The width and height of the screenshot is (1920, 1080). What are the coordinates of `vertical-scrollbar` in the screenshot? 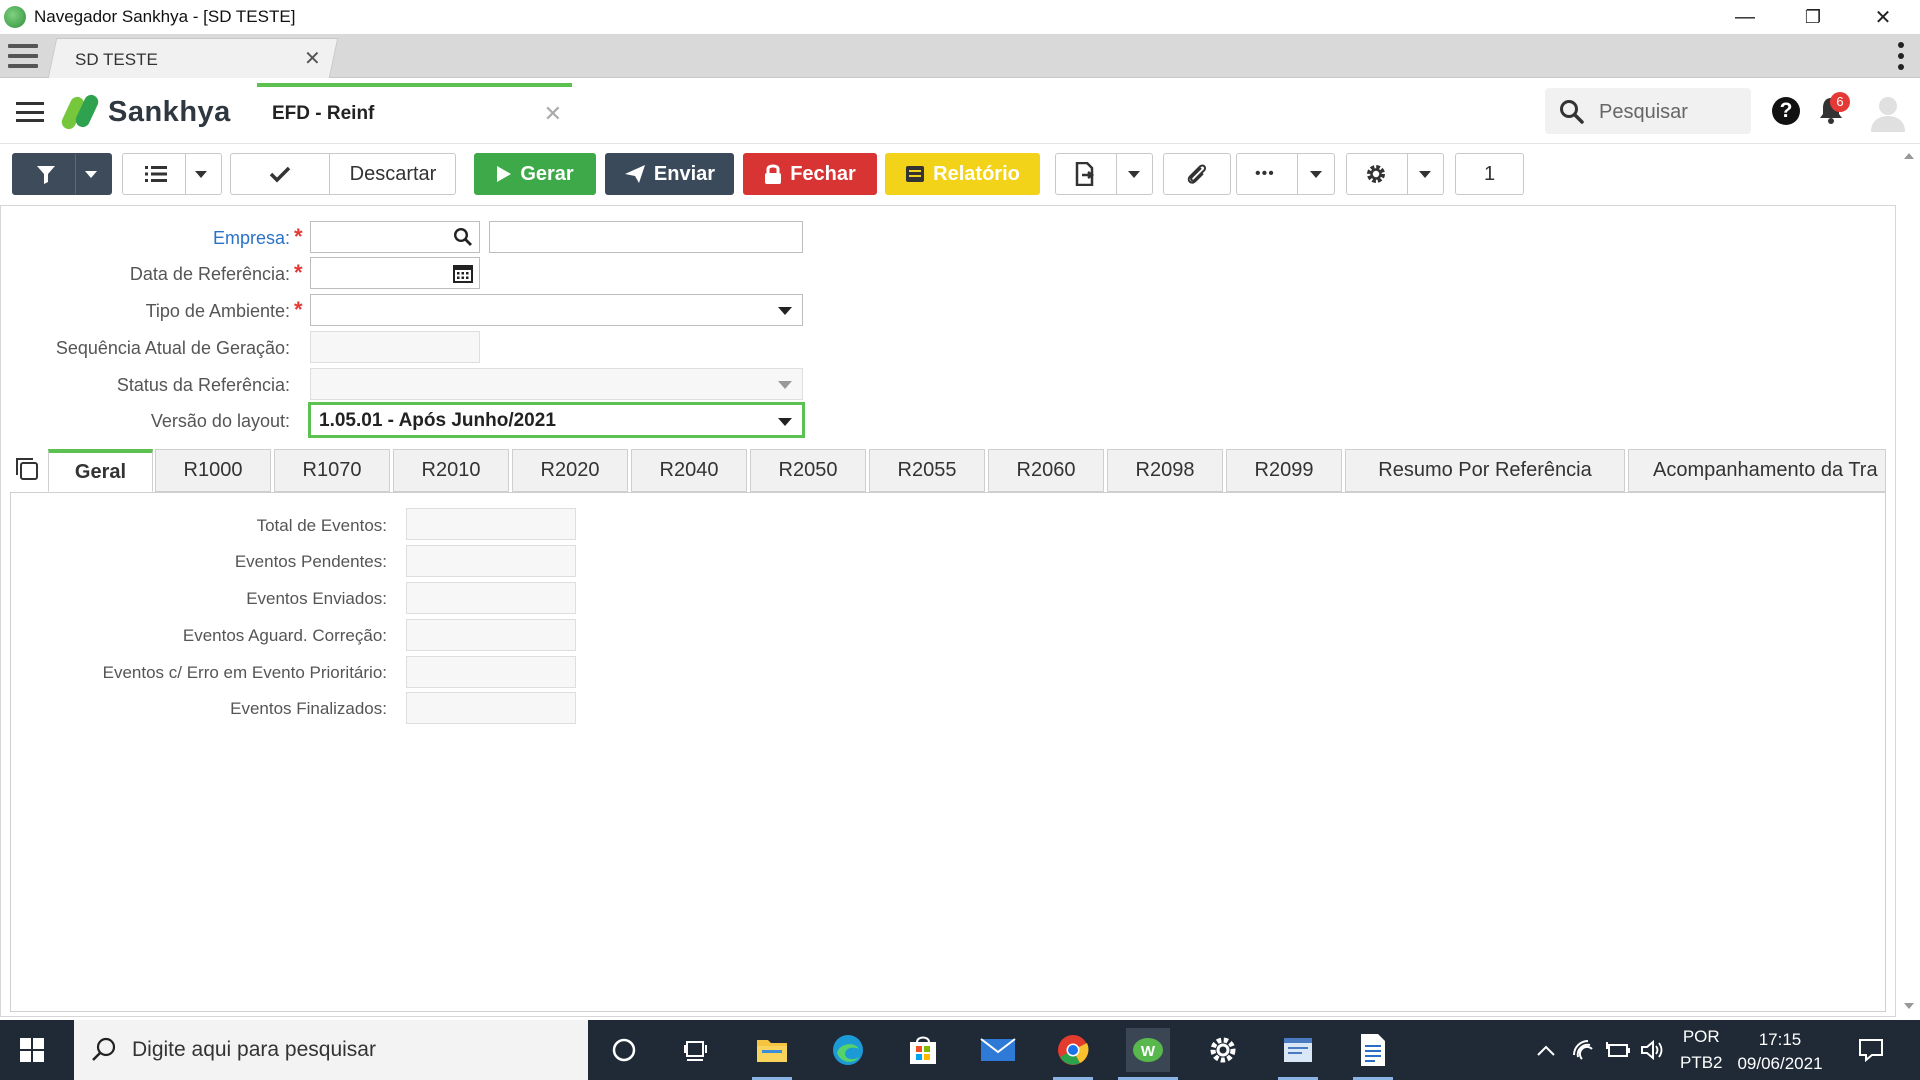 It's located at (1909, 580).